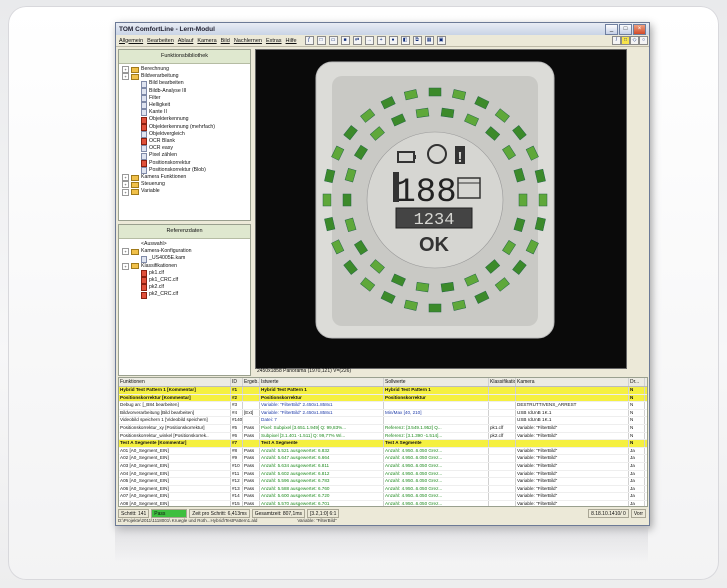 The width and height of the screenshot is (727, 588). Describe the element at coordinates (237, 382) in the screenshot. I see `column-header: ID` at that location.